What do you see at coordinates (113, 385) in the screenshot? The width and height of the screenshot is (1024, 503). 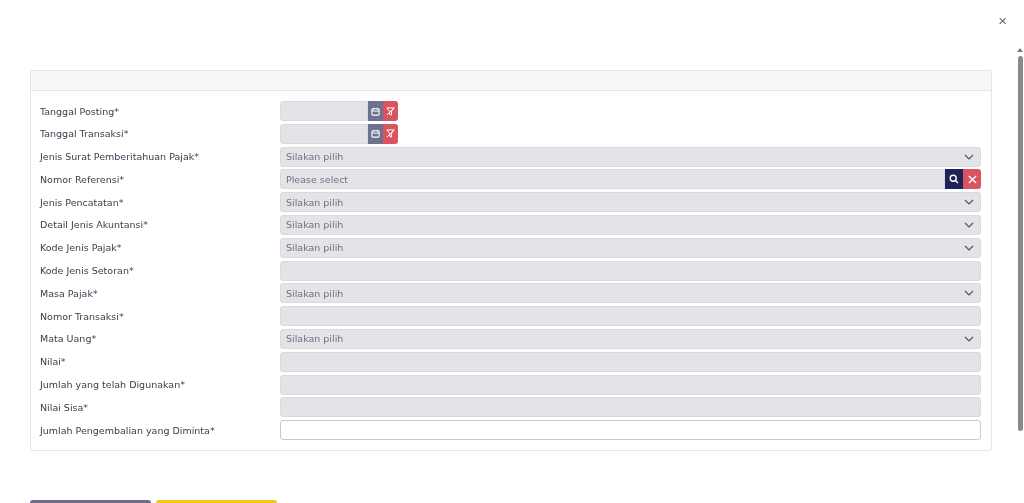 I see `field-label: Jumlah yang telah Digunakan*` at bounding box center [113, 385].